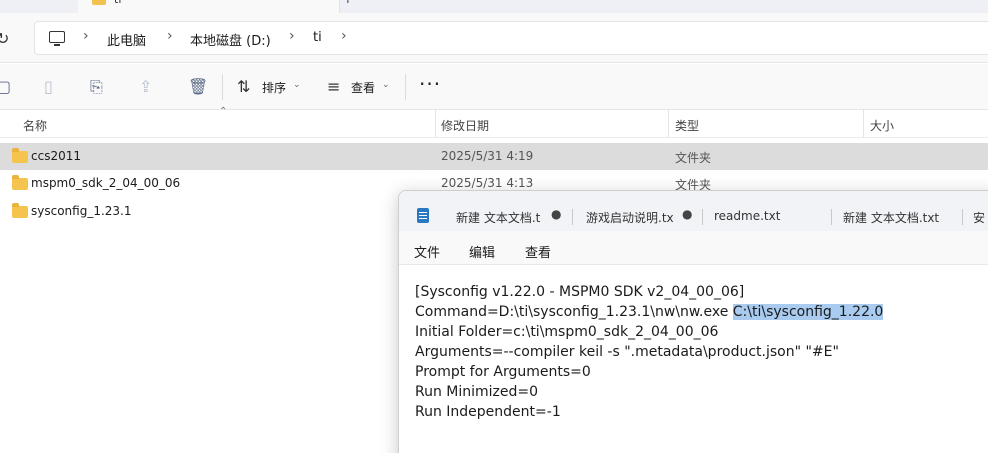 The width and height of the screenshot is (988, 453). Describe the element at coordinates (81, 211) in the screenshot. I see `file-name: sysconfig_1.23.1` at that location.